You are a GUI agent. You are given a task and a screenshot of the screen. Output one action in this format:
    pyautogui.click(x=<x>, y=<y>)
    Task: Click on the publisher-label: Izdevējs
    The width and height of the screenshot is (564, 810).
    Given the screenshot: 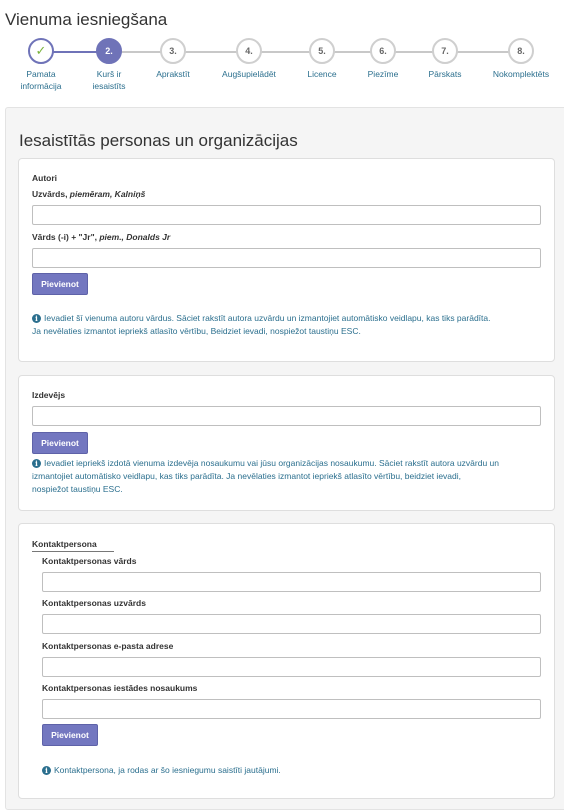 What is the action you would take?
    pyautogui.click(x=49, y=395)
    